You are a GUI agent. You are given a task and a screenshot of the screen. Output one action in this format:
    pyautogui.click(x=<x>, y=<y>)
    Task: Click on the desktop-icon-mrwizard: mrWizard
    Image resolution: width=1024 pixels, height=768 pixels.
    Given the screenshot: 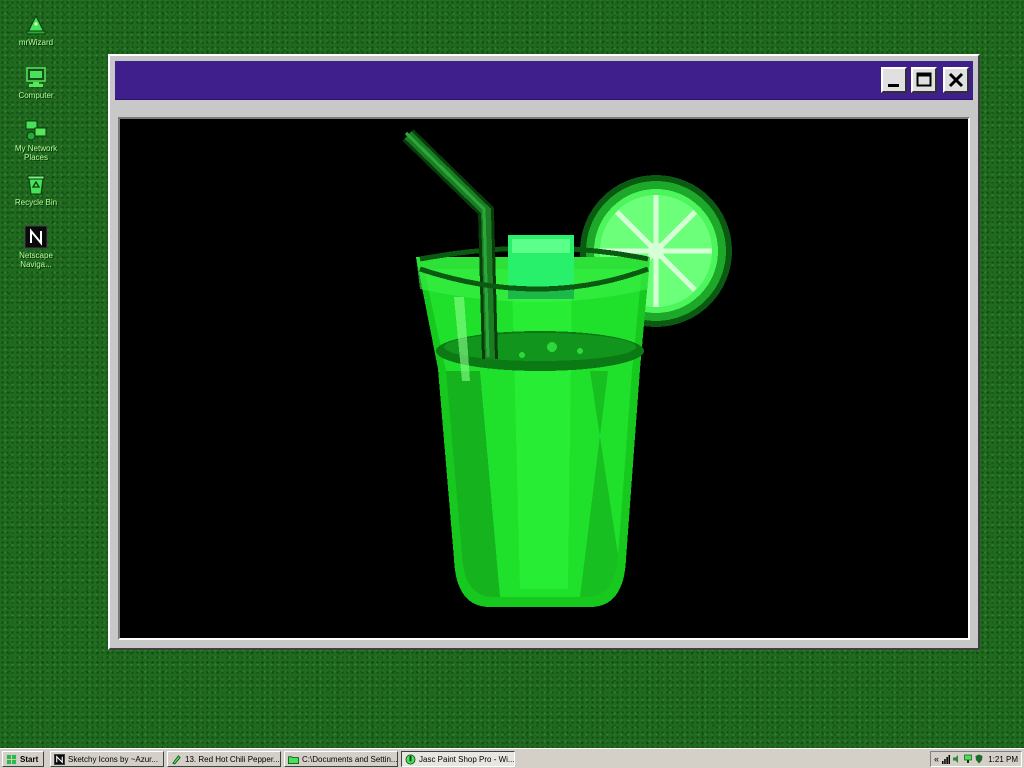 What is the action you would take?
    pyautogui.click(x=36, y=29)
    